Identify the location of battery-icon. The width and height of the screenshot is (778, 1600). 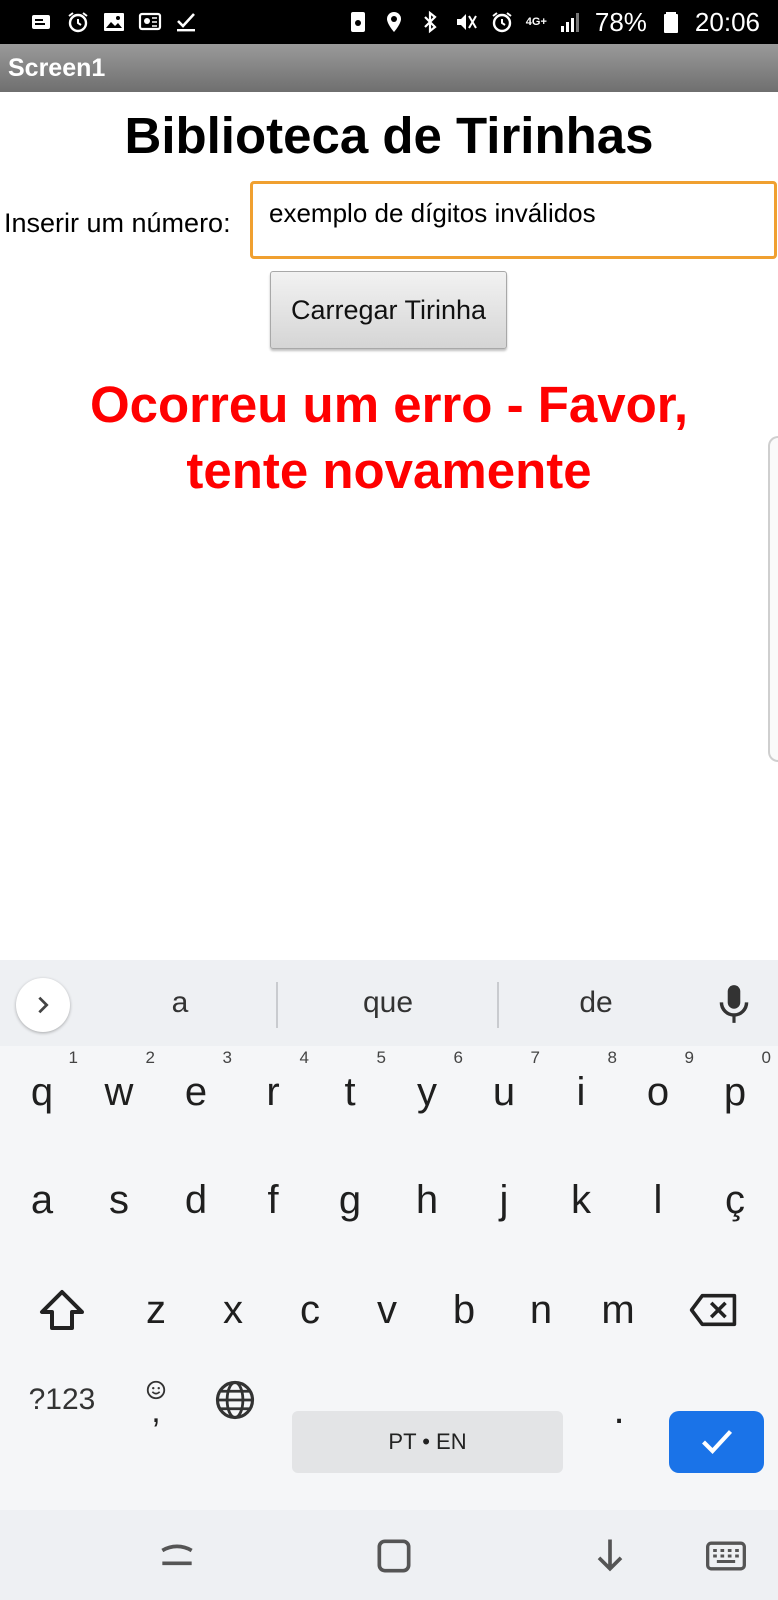
(671, 22).